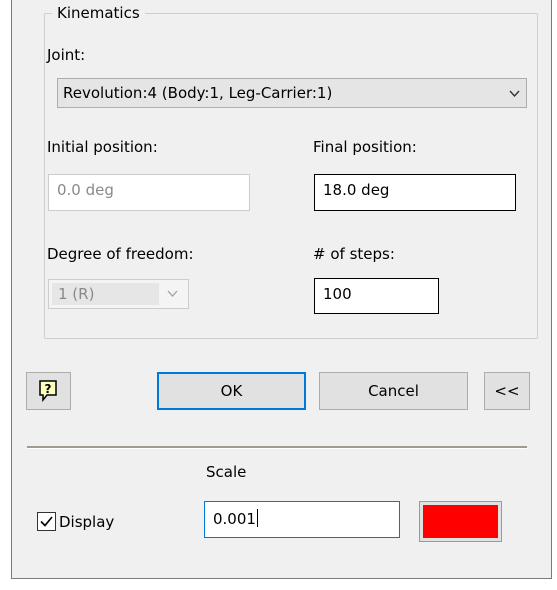  What do you see at coordinates (87, 522) in the screenshot?
I see `display-label: Display` at bounding box center [87, 522].